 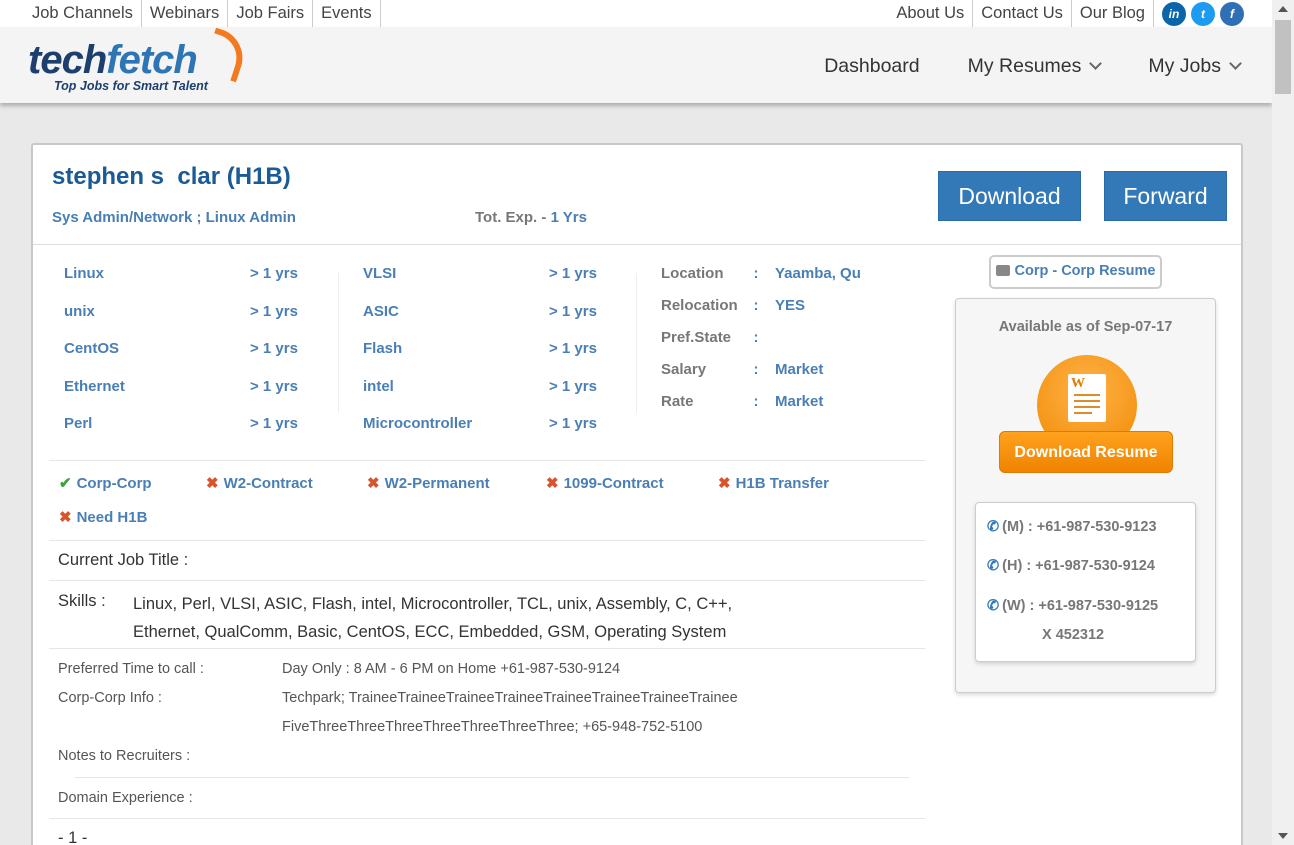 I want to click on scroll-up-arrow-icon, so click(x=1283, y=9).